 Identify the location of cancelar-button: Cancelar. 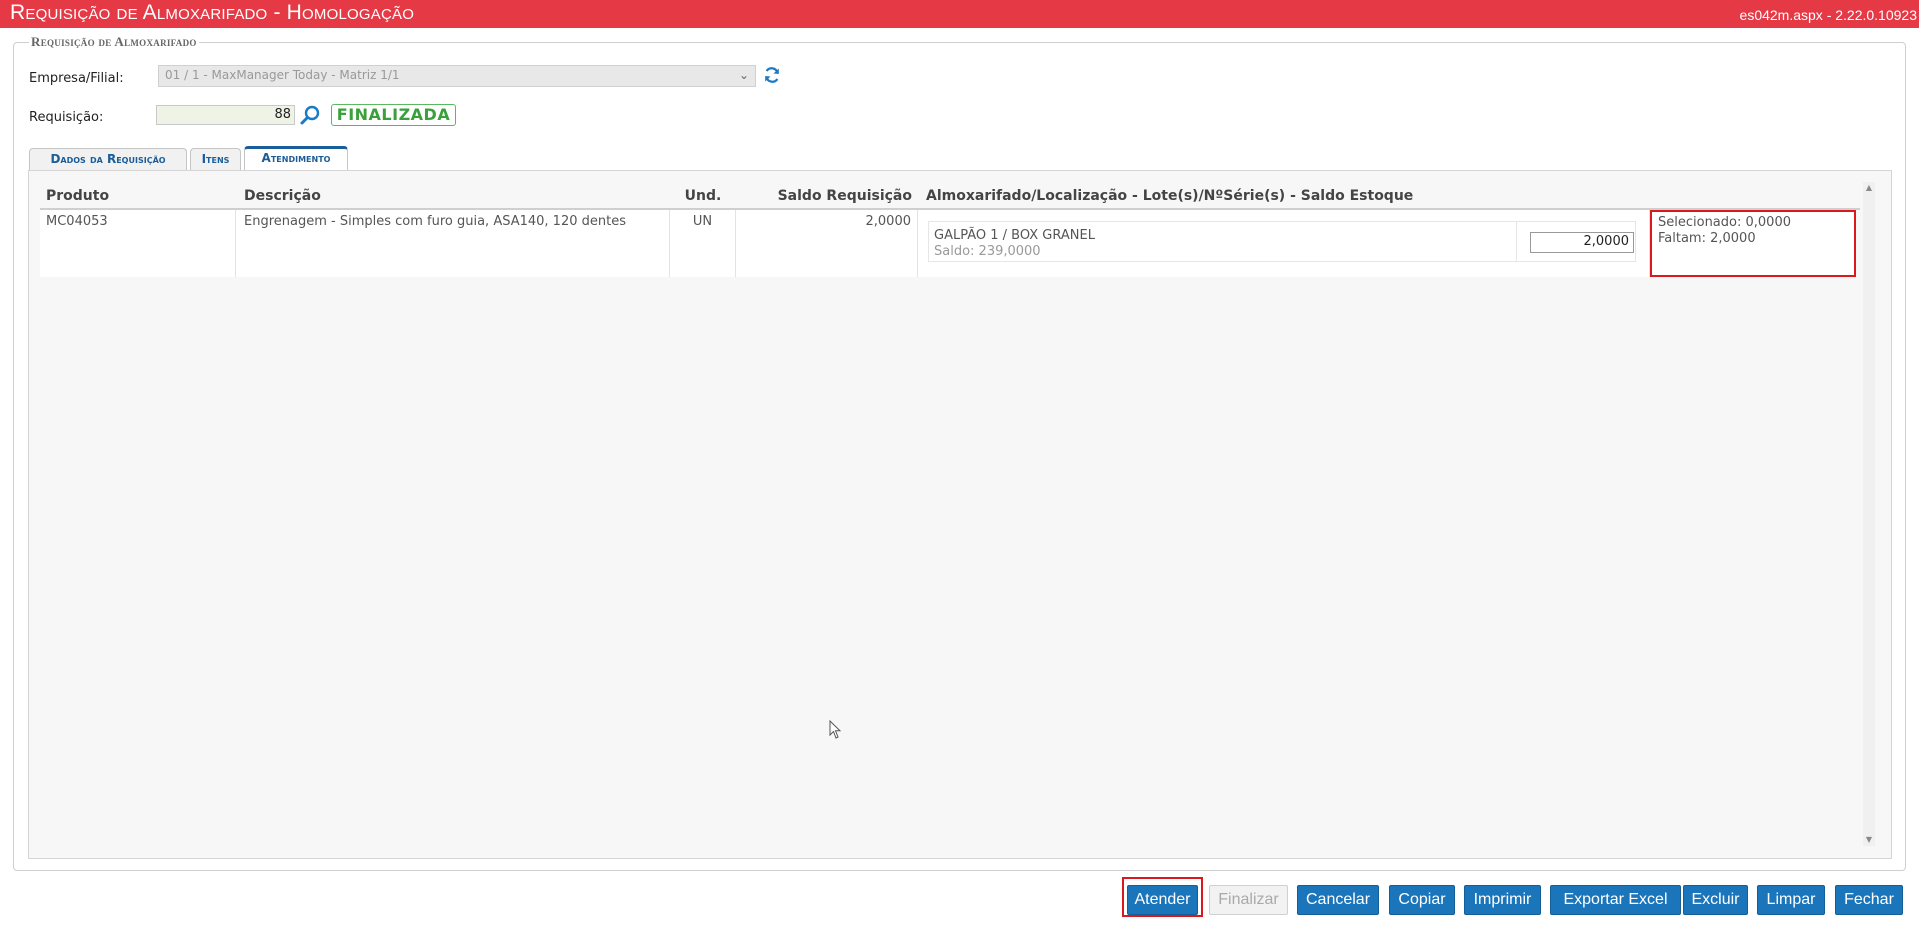
(1338, 900).